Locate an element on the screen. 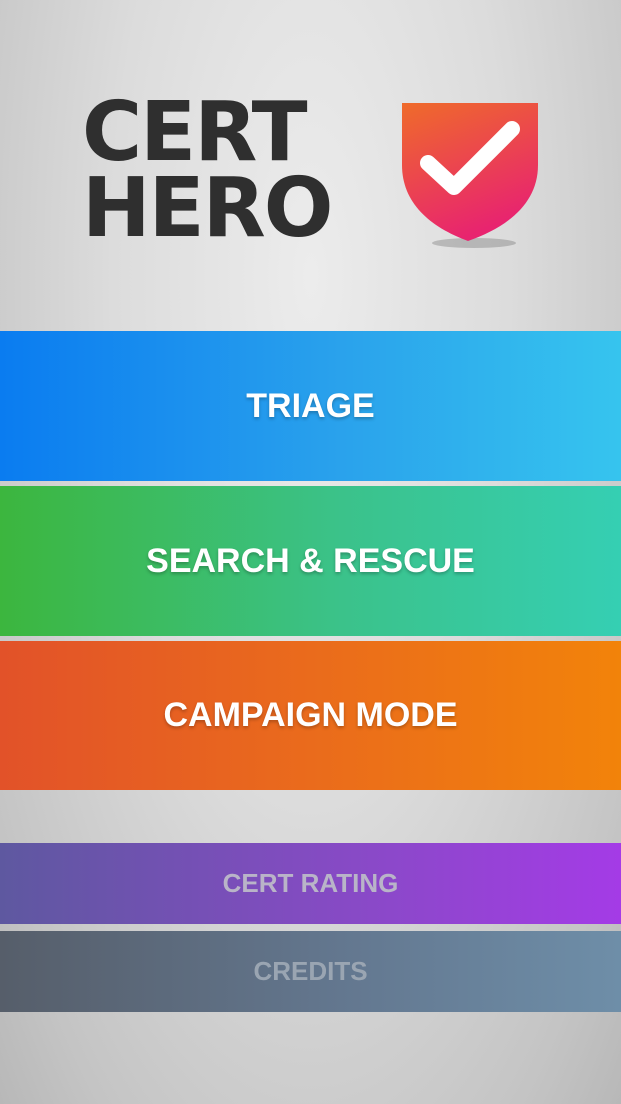 Image resolution: width=621 pixels, height=1104 pixels. logo-line-hero: HERO is located at coordinates (207, 208).